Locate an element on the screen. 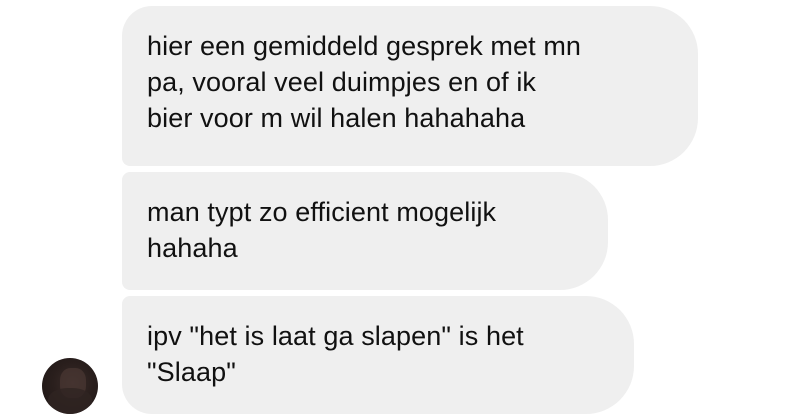 The width and height of the screenshot is (800, 420). sender-avatar is located at coordinates (70, 386).